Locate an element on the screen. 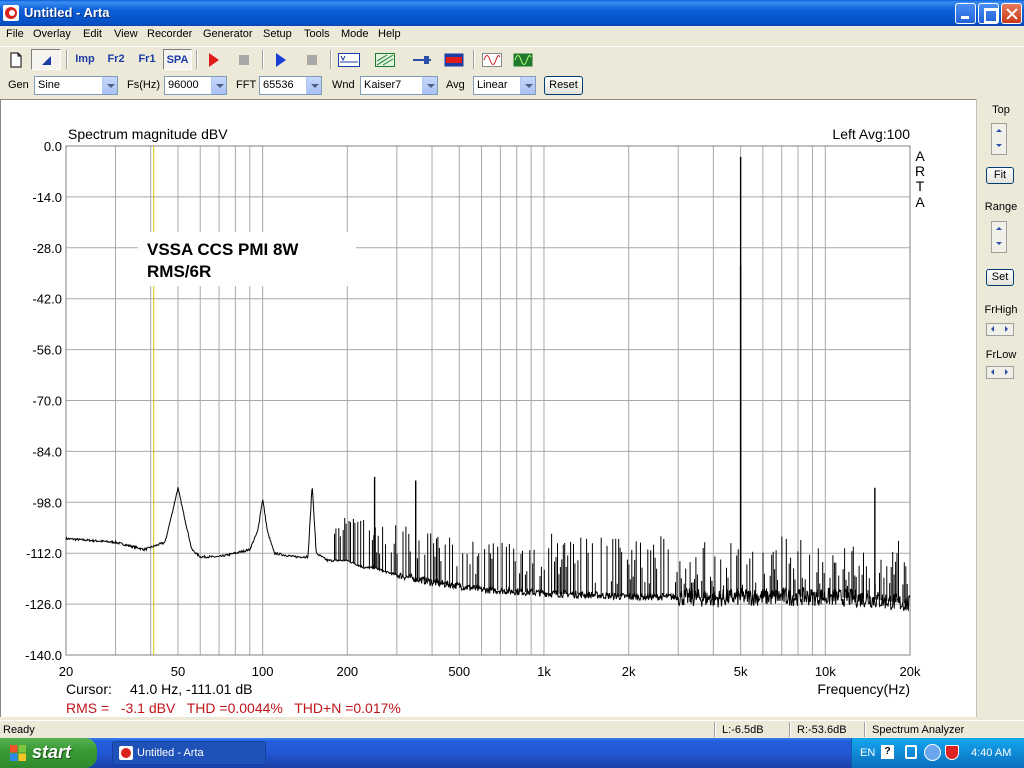 The image size is (1024, 768). stop-record-button is located at coordinates (244, 59).